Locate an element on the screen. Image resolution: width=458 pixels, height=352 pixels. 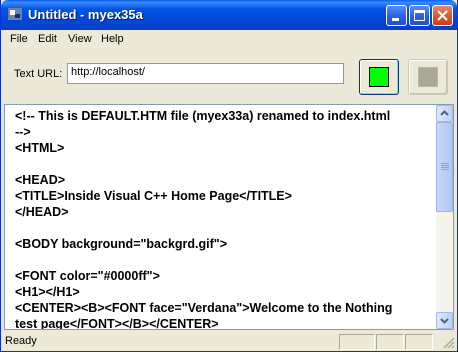
title-bar: Untitled - myex35a is located at coordinates (229, 15).